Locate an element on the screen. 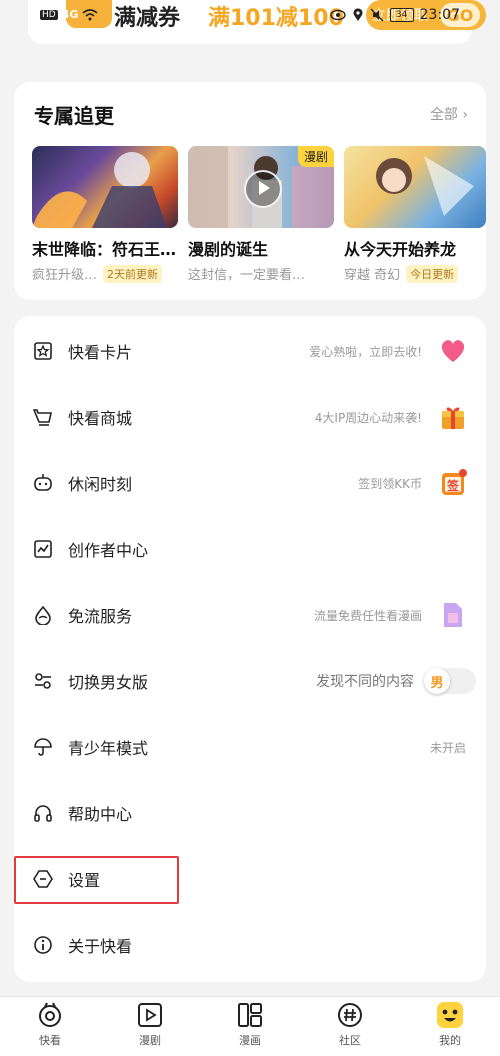 This screenshot has width=500, height=1056. comic-panels-icon is located at coordinates (250, 1015).